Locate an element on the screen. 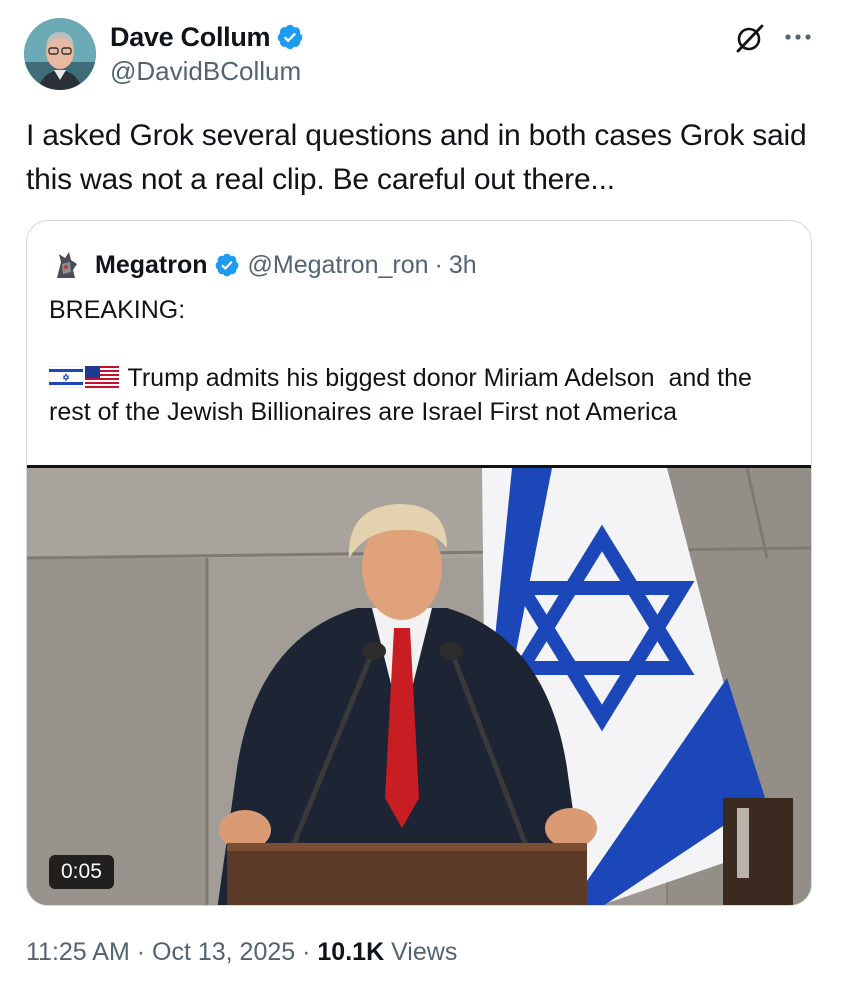 The image size is (844, 1000). author-handle: @DavidBCollum is located at coordinates (207, 71).